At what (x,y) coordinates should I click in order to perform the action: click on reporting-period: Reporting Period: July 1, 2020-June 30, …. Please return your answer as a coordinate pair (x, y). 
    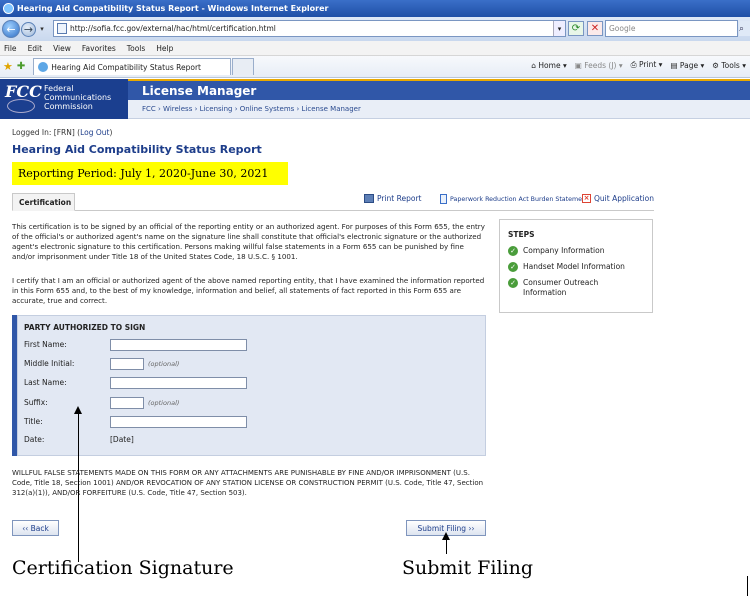
    Looking at the image, I should click on (150, 173).